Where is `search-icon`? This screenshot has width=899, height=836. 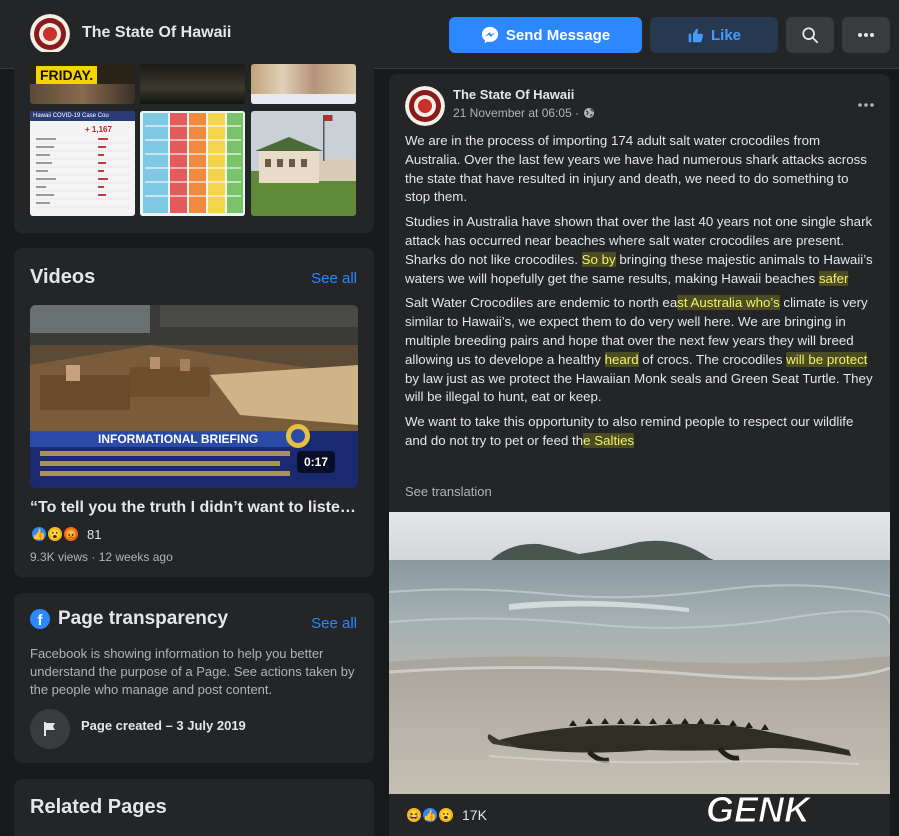
search-icon is located at coordinates (810, 35).